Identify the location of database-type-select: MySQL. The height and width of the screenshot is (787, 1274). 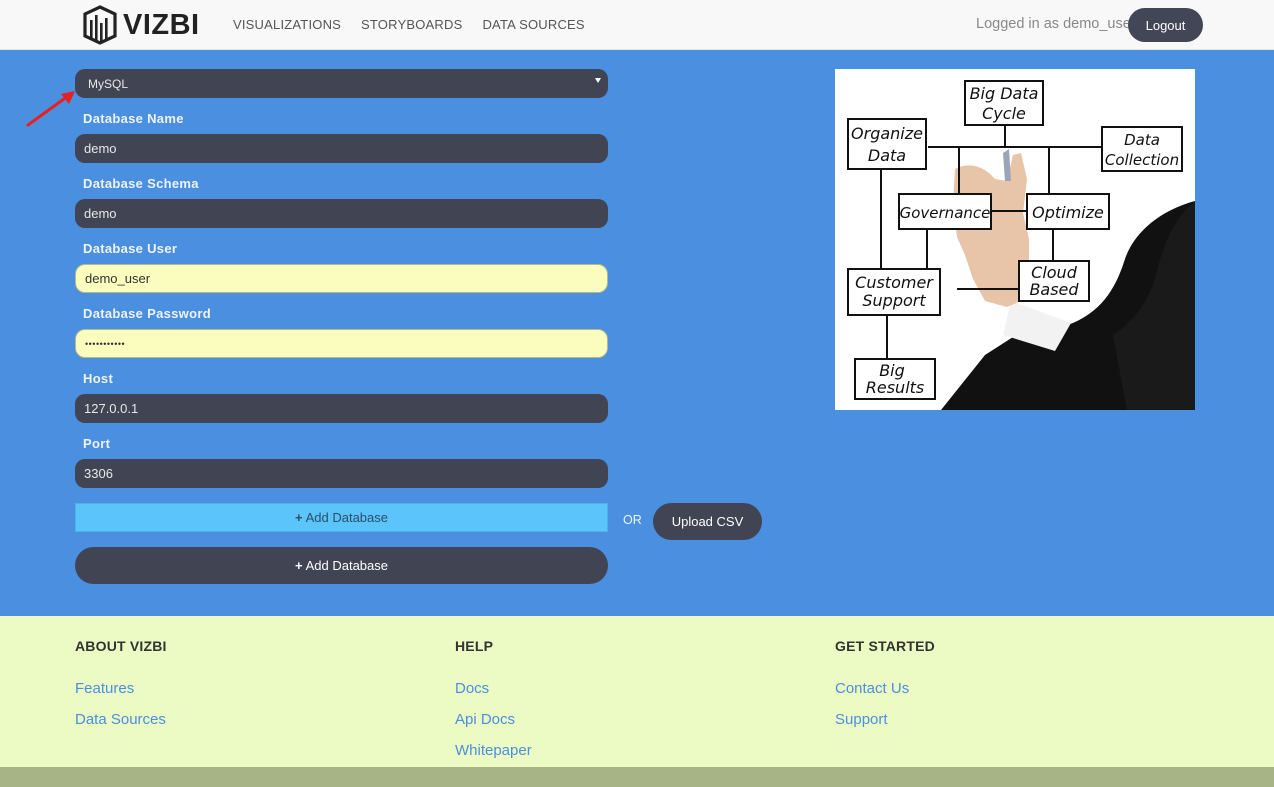
(341, 83).